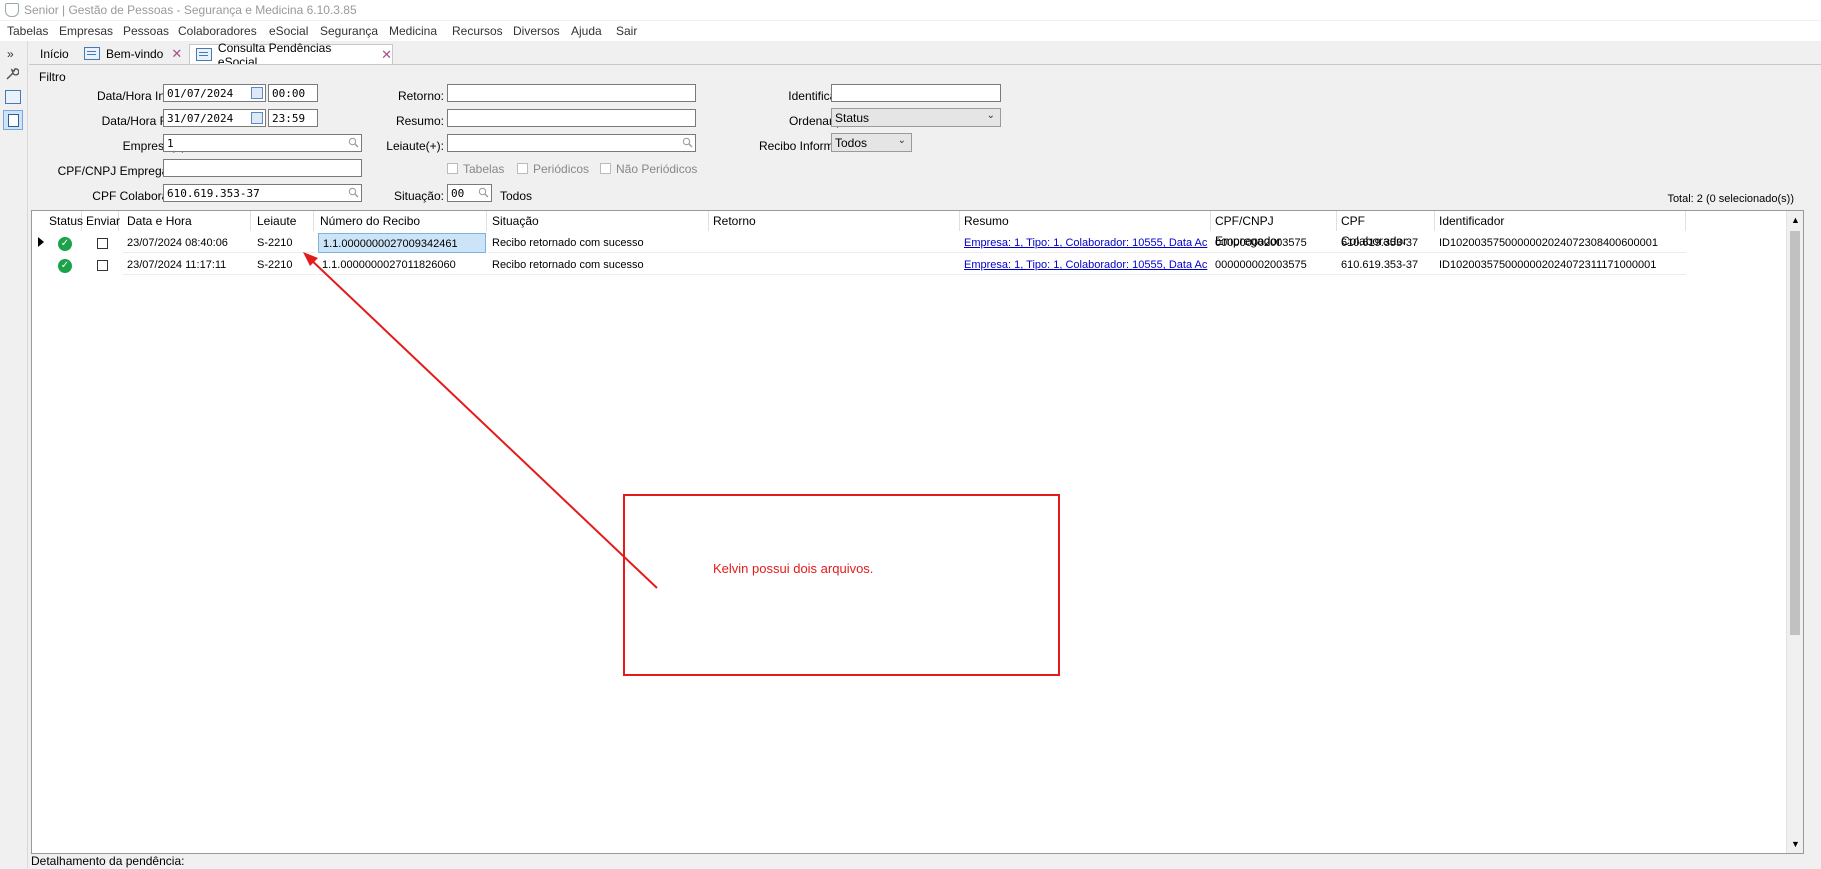 This screenshot has width=1821, height=869. What do you see at coordinates (841, 585) in the screenshot?
I see `annotation-box` at bounding box center [841, 585].